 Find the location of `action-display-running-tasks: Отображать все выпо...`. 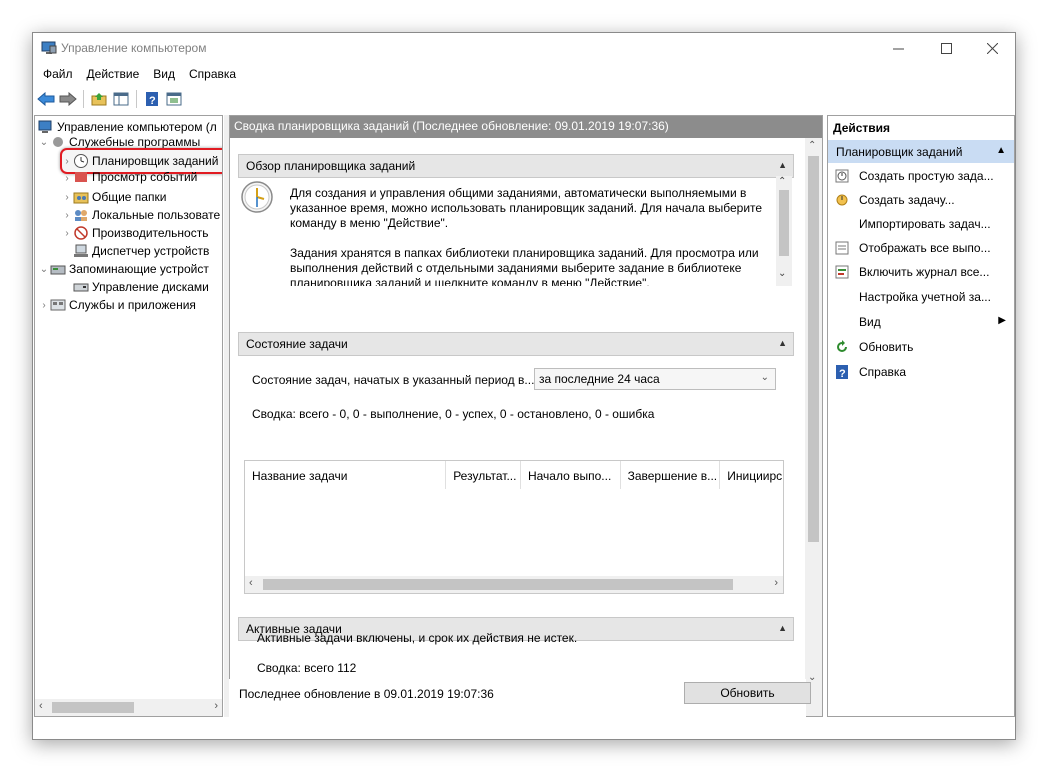

action-display-running-tasks: Отображать все выпо... is located at coordinates (921, 248).